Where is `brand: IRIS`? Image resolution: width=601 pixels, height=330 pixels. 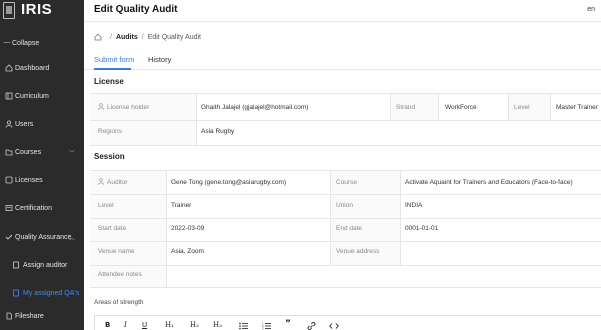 brand: IRIS is located at coordinates (42, 13).